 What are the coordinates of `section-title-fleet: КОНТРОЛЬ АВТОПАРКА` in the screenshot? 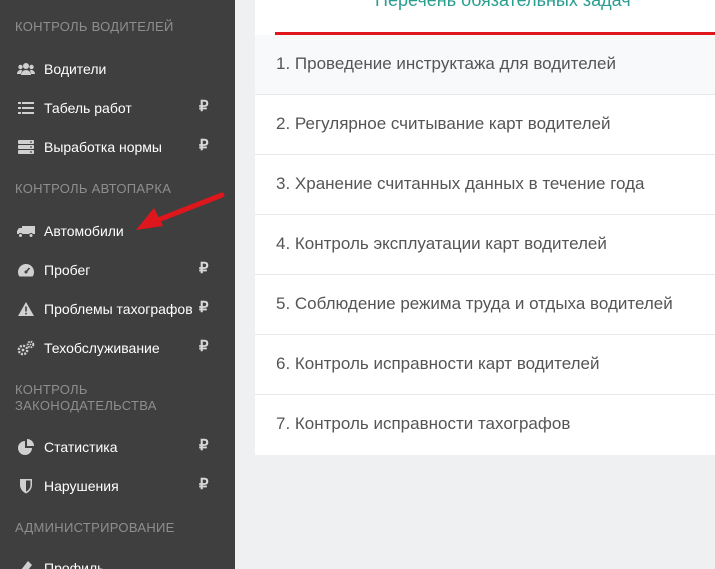 It's located at (93, 188).